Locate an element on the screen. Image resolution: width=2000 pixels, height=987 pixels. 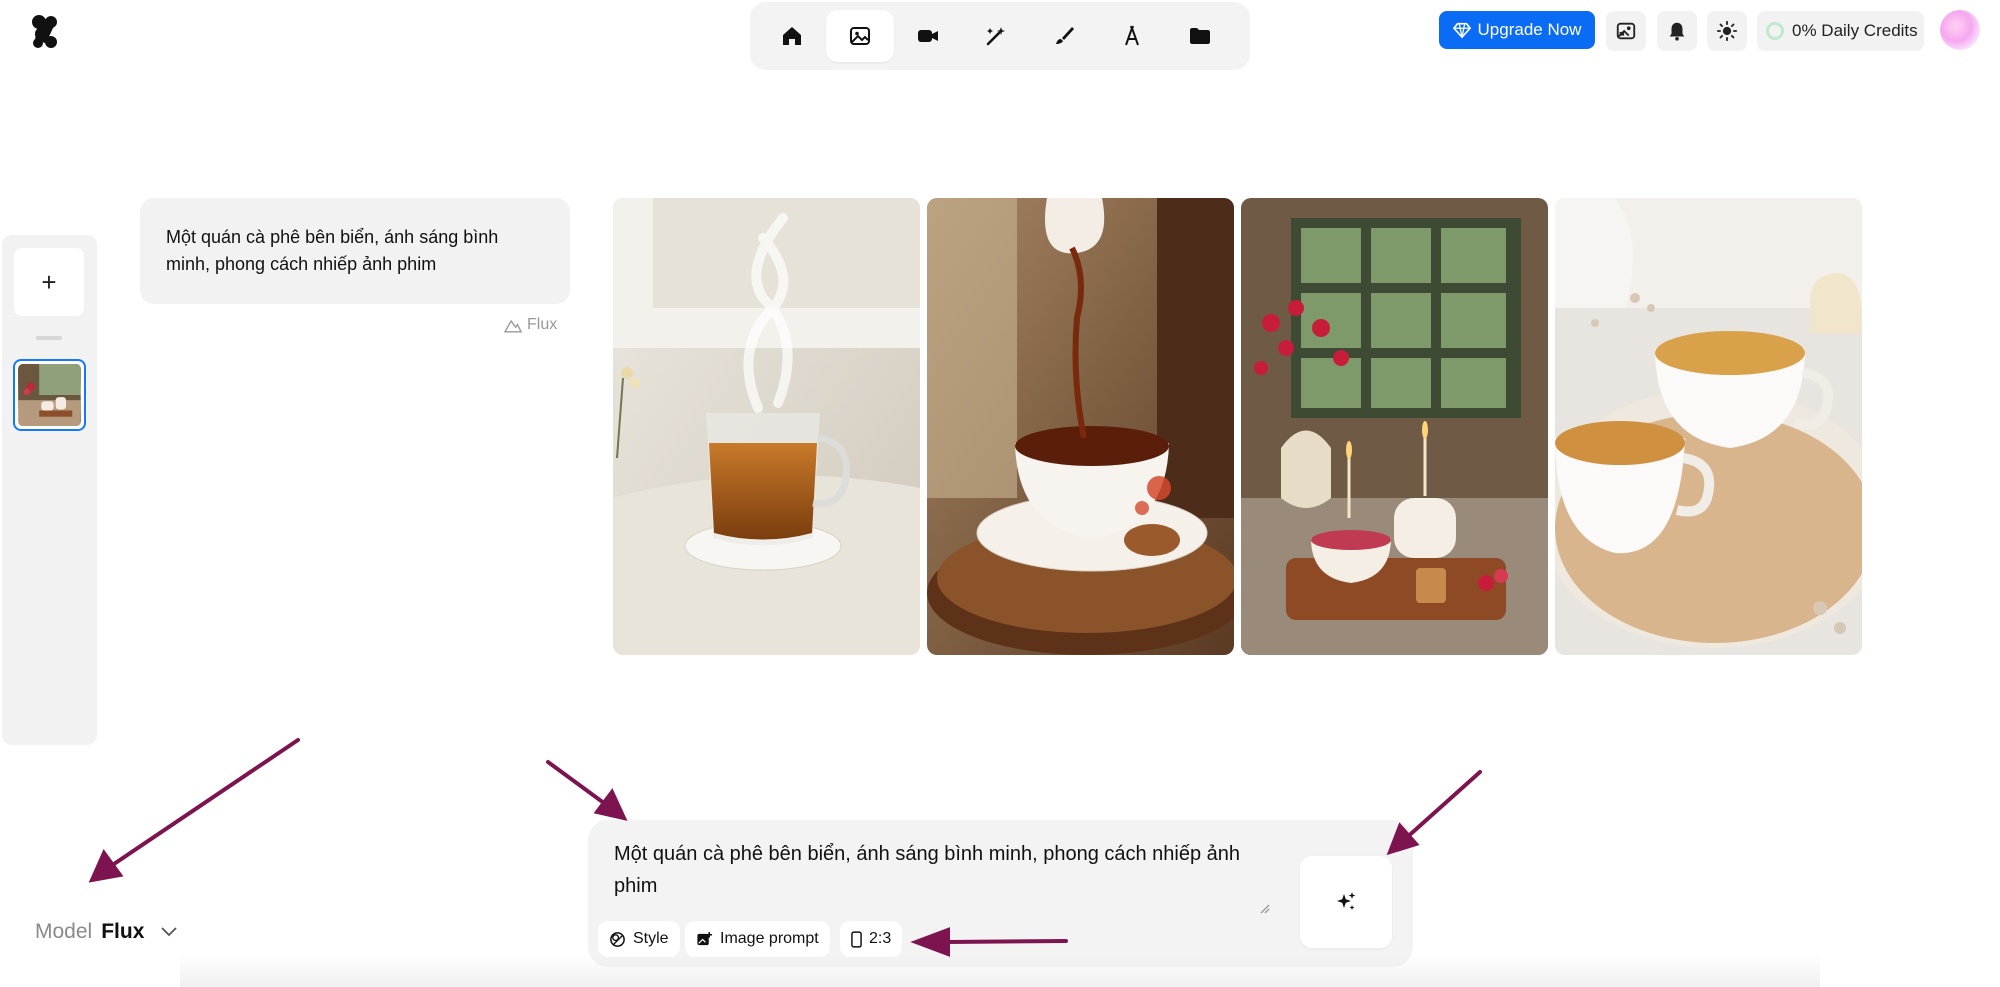
nav-video is located at coordinates (928, 36).